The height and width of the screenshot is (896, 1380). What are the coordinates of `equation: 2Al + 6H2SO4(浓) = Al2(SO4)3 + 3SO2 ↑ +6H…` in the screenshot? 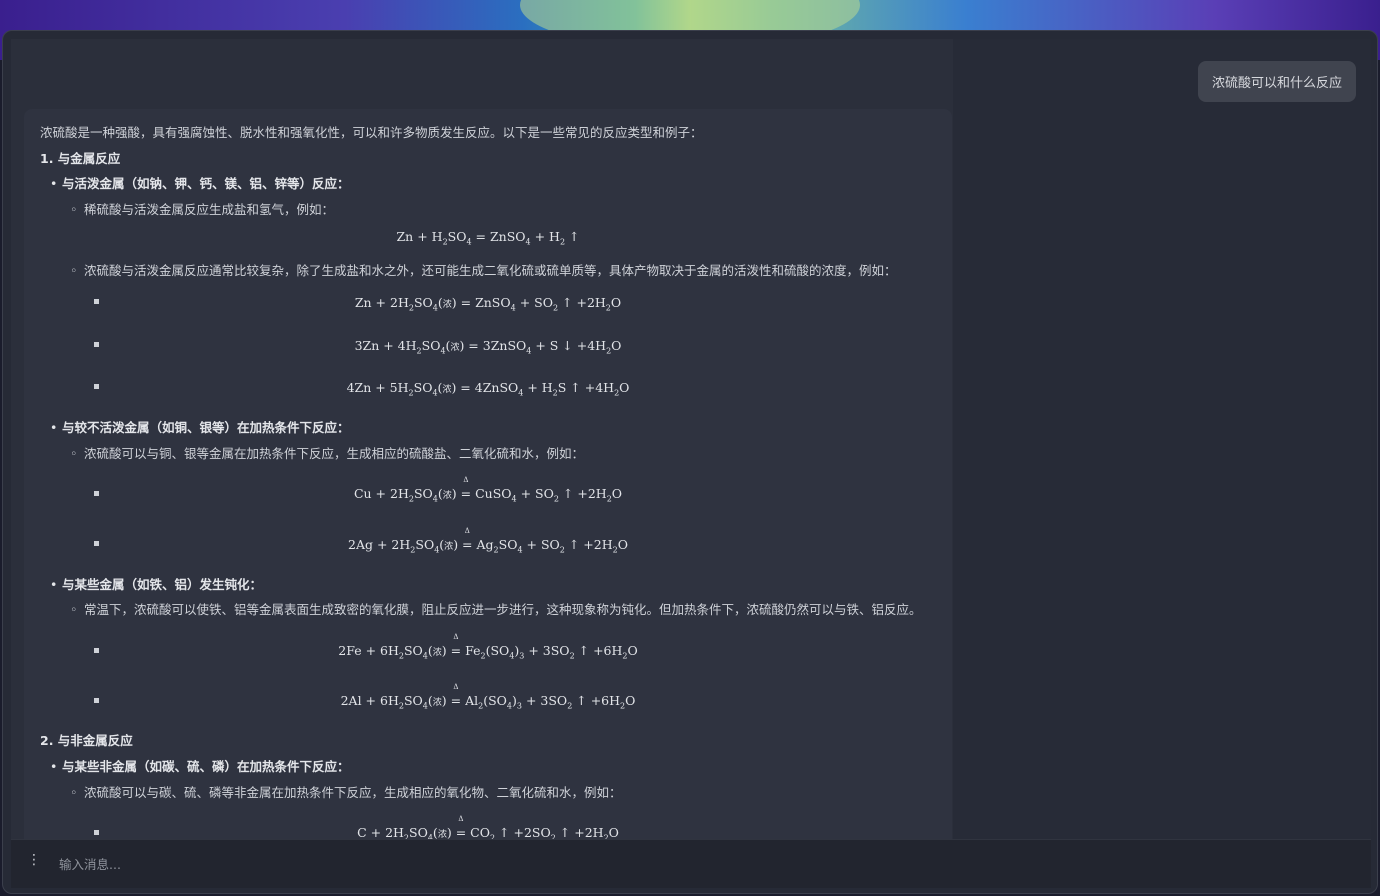 It's located at (488, 697).